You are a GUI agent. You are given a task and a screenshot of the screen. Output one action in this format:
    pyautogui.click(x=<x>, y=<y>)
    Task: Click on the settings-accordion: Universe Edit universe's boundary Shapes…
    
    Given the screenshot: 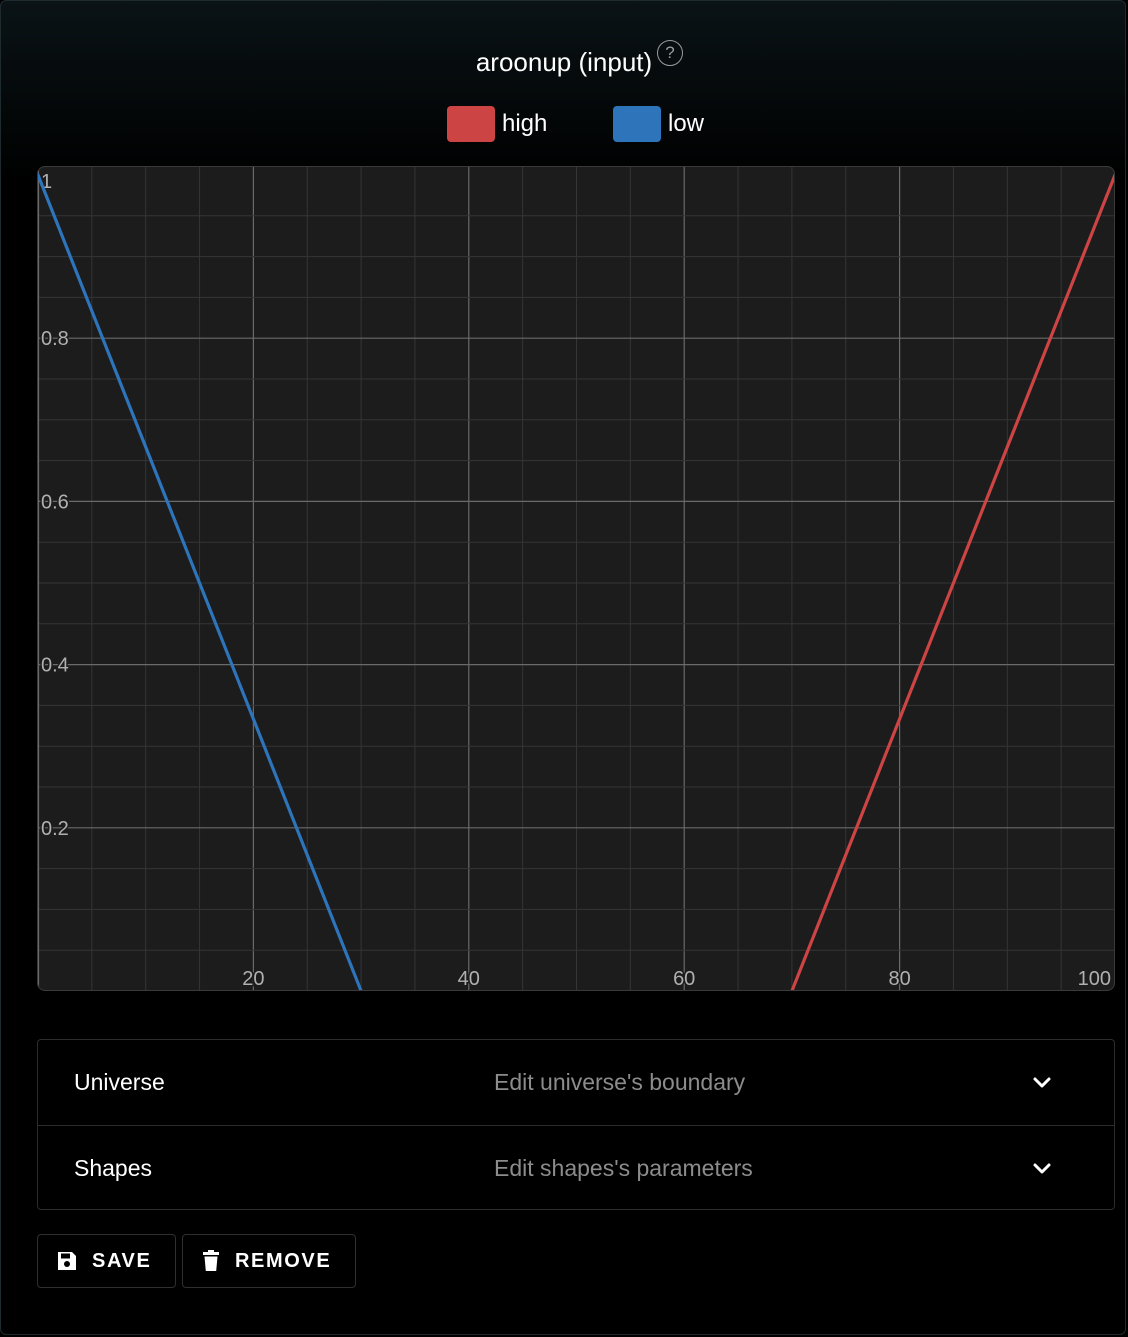 What is the action you would take?
    pyautogui.click(x=576, y=1124)
    